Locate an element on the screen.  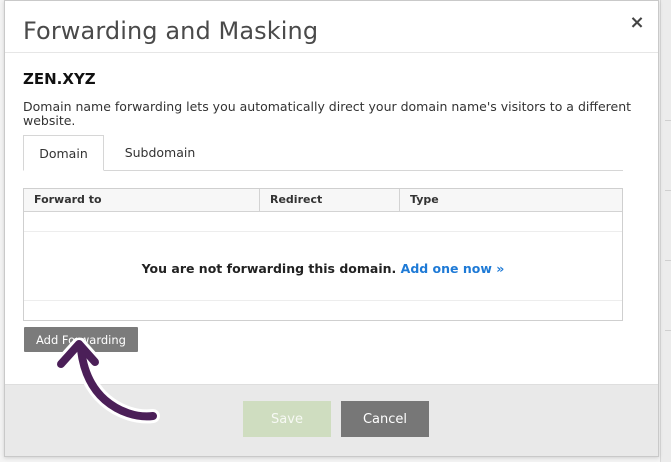
column-header-redirect: Redirect is located at coordinates (330, 200).